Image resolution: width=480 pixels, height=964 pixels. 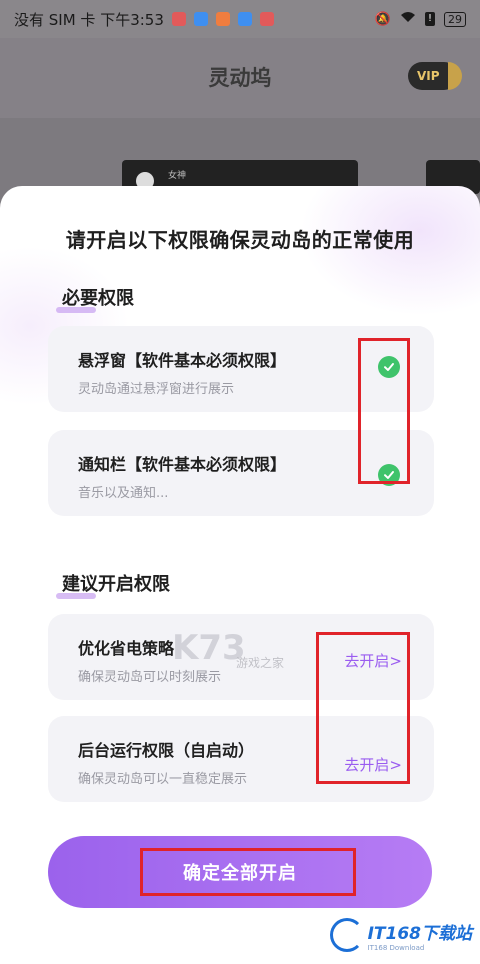 What do you see at coordinates (150, 677) in the screenshot?
I see `permission-desc: 确保灵动岛可以时刻展示` at bounding box center [150, 677].